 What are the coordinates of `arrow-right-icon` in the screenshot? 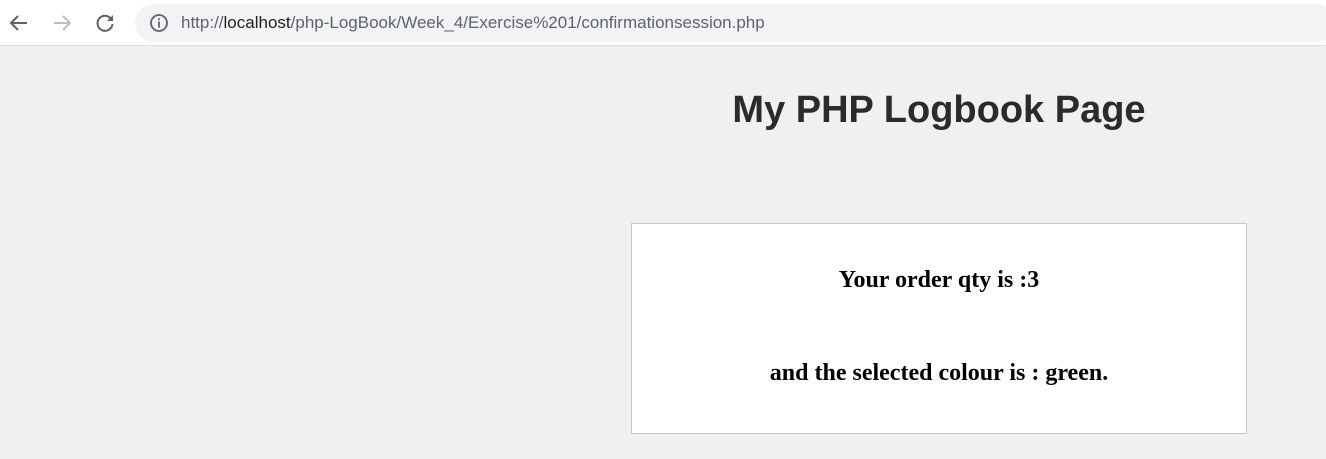 It's located at (63, 23).